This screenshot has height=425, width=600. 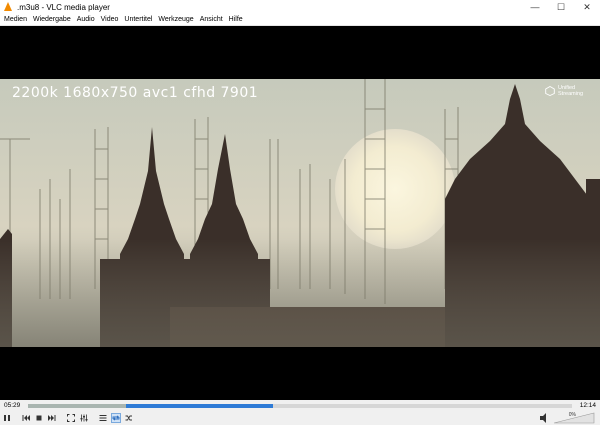 I want to click on fullscreen-button, so click(x=71, y=418).